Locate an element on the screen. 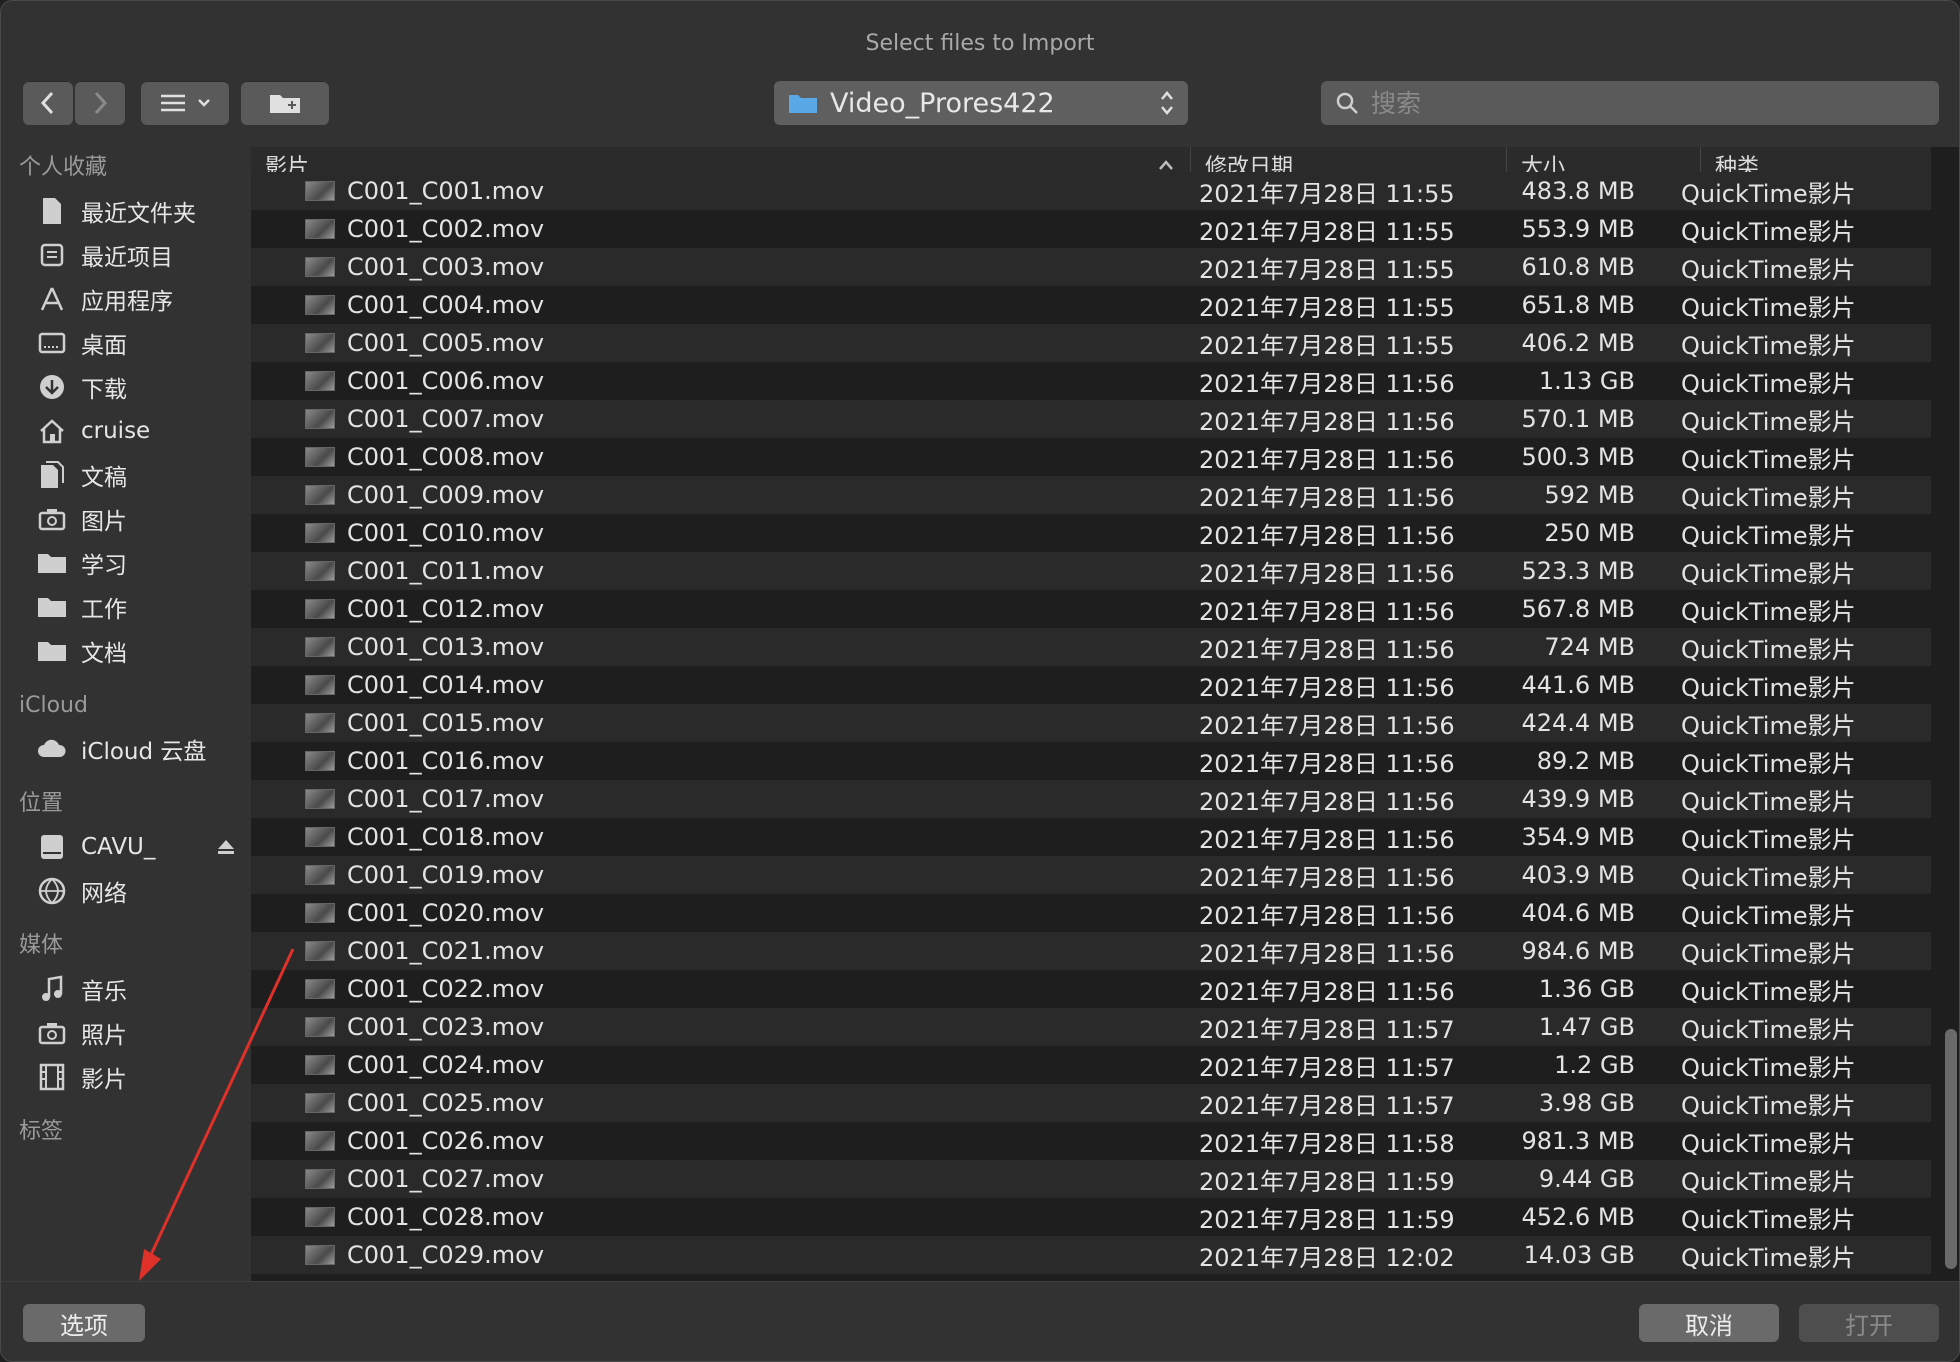 This screenshot has width=1960, height=1362. sidebar-item-study: 学习 is located at coordinates (126, 563).